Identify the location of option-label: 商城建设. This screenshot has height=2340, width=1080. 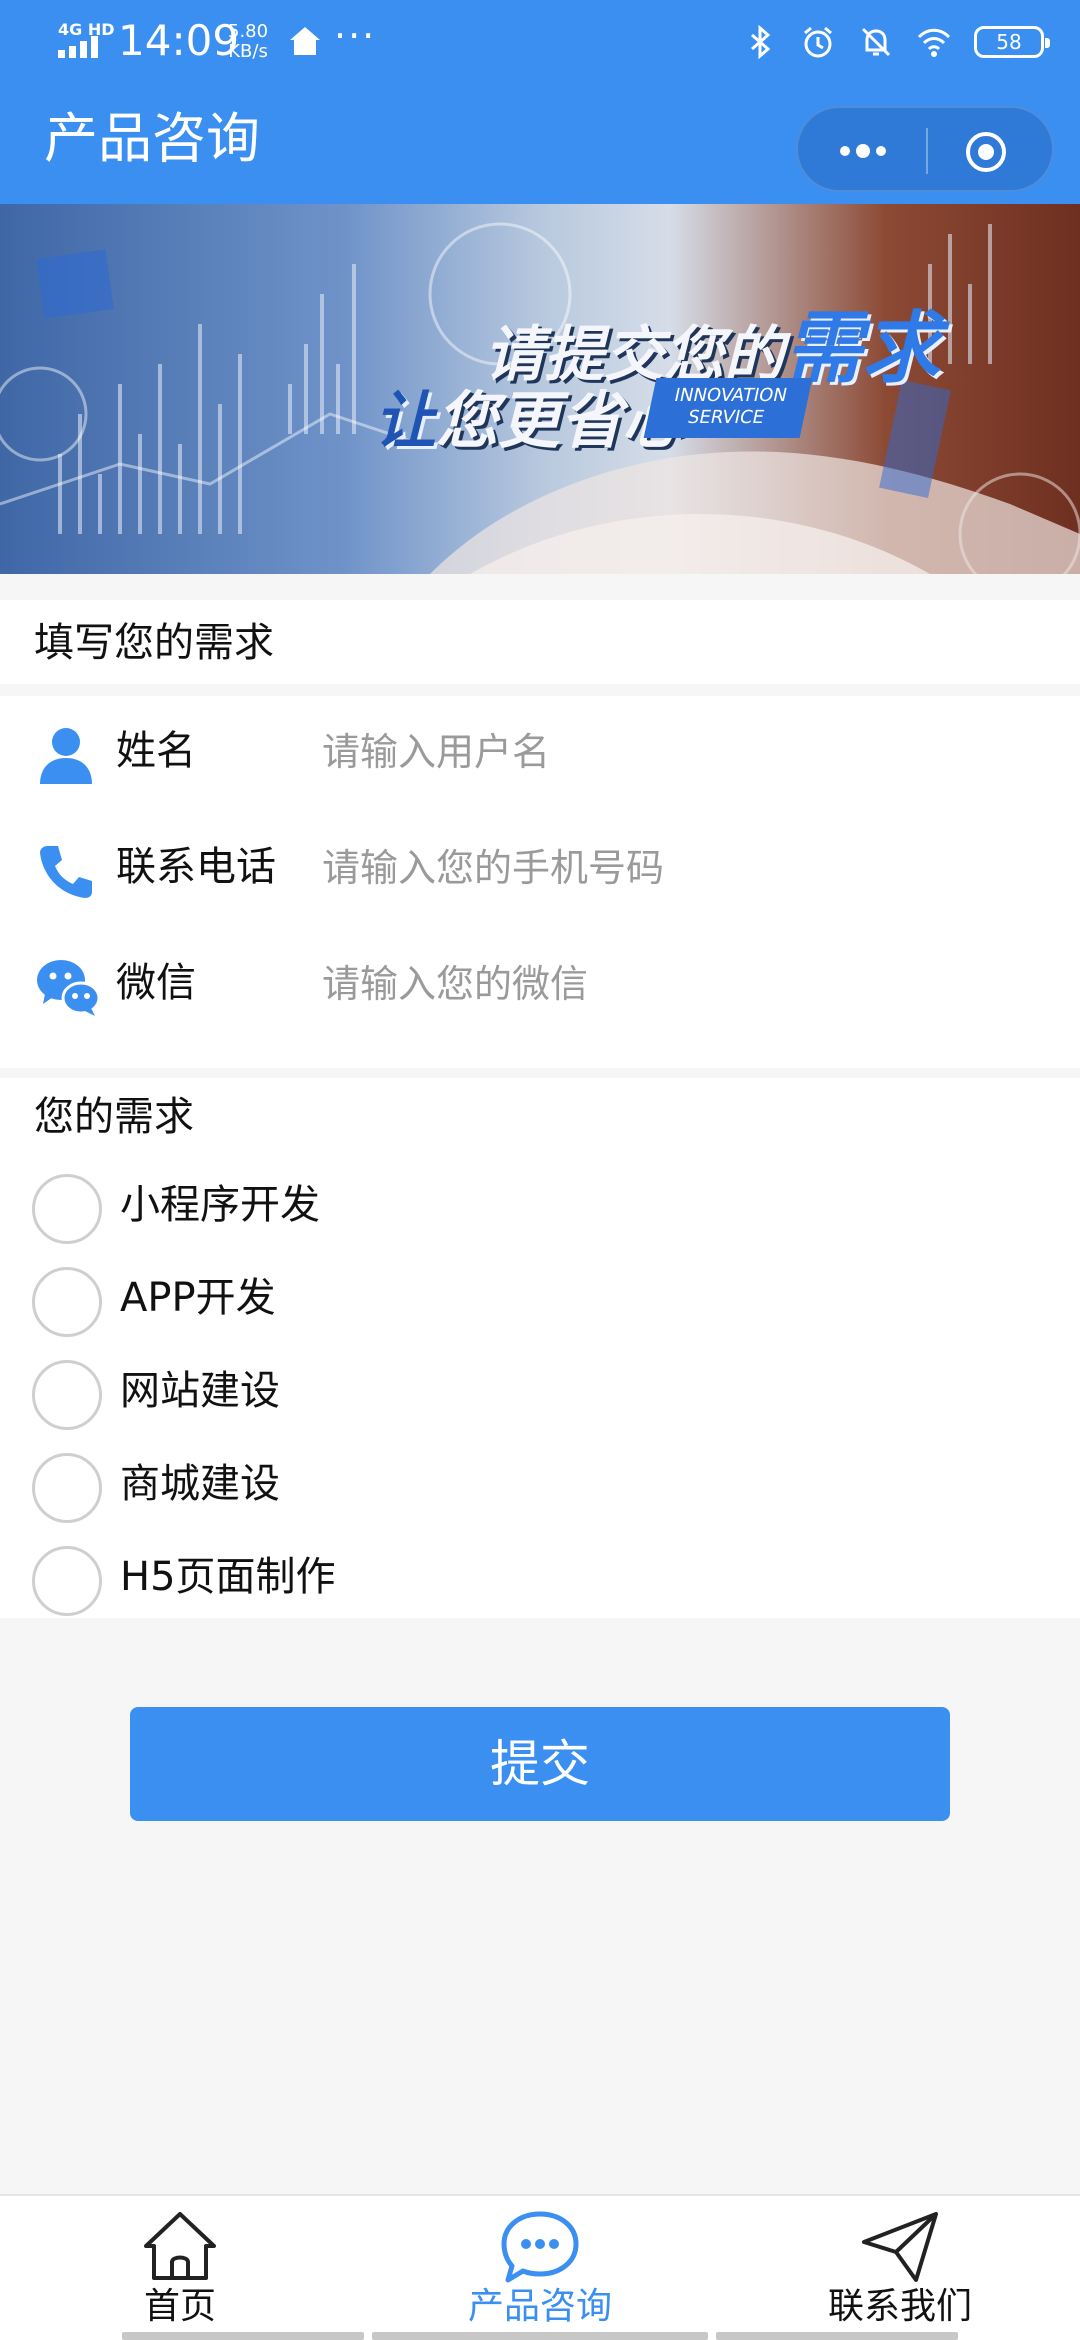
(200, 1484).